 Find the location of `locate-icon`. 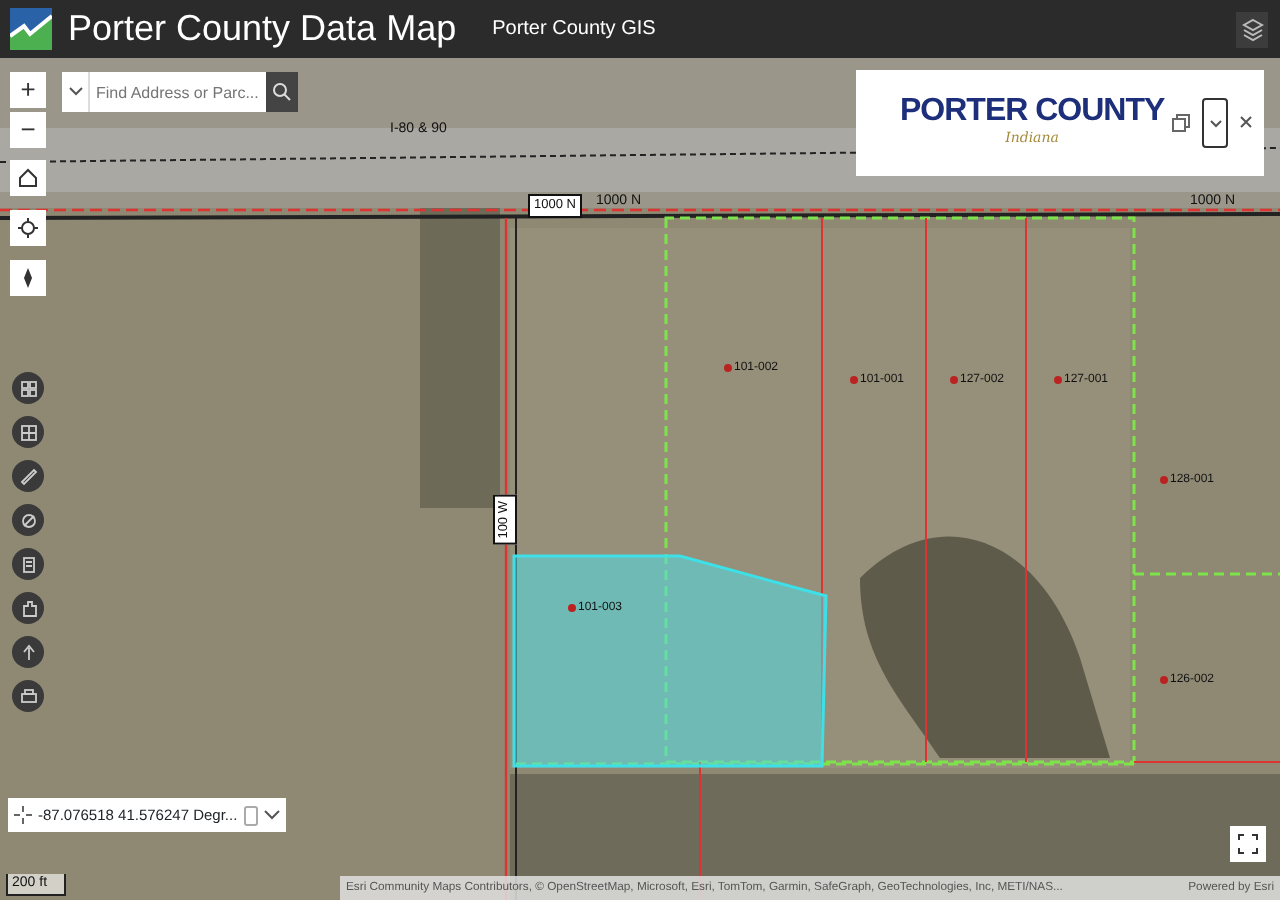

locate-icon is located at coordinates (28, 228).